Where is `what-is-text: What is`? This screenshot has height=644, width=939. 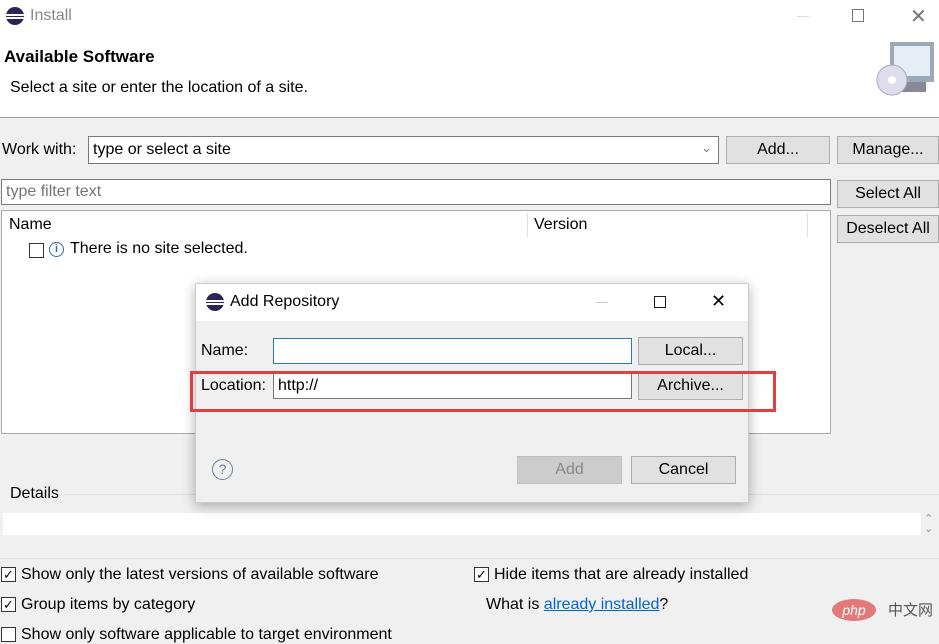
what-is-text: What is is located at coordinates (515, 604).